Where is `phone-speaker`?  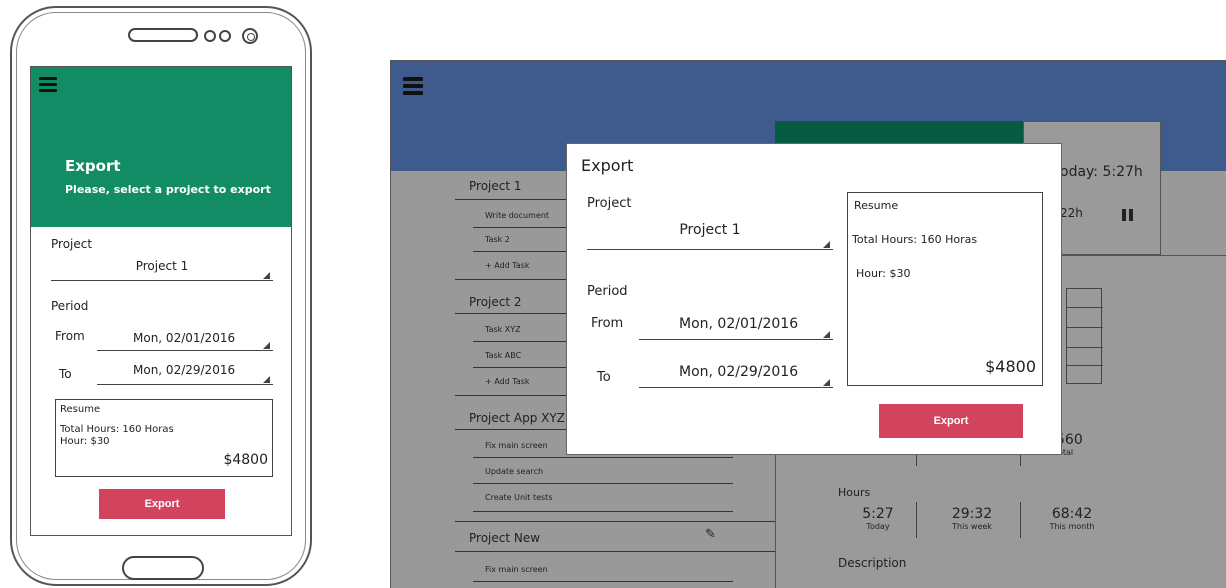
phone-speaker is located at coordinates (163, 35).